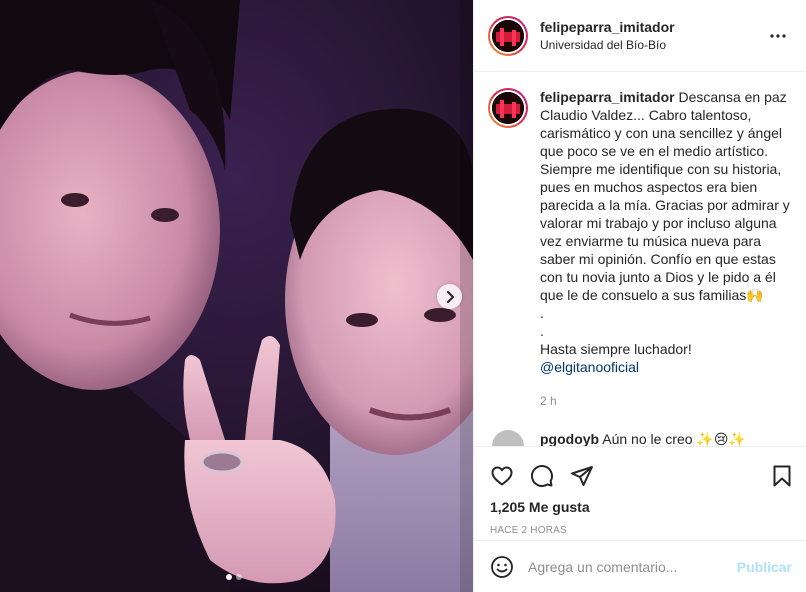  I want to click on caption-time: 2 h, so click(667, 401).